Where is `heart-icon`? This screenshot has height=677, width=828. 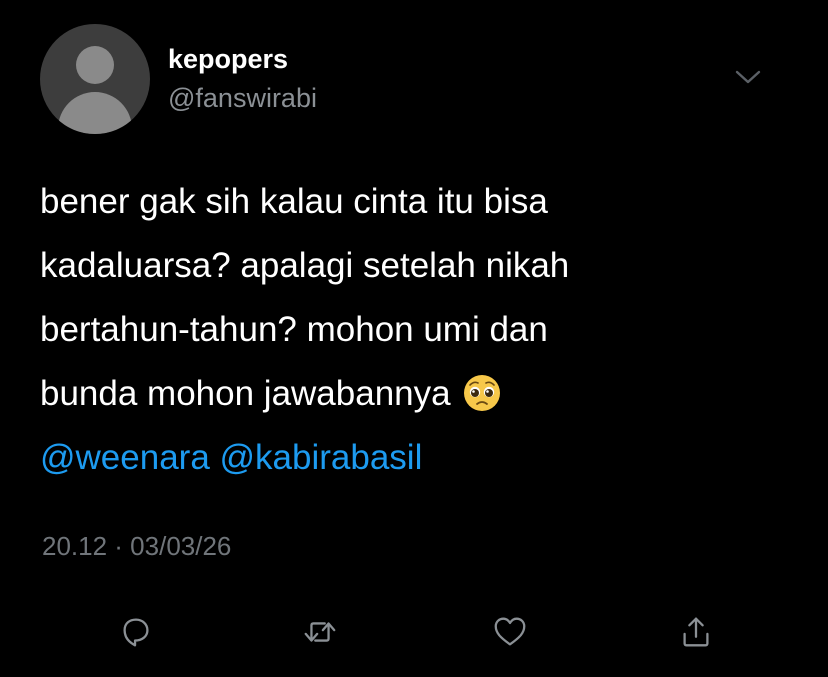
heart-icon is located at coordinates (510, 632).